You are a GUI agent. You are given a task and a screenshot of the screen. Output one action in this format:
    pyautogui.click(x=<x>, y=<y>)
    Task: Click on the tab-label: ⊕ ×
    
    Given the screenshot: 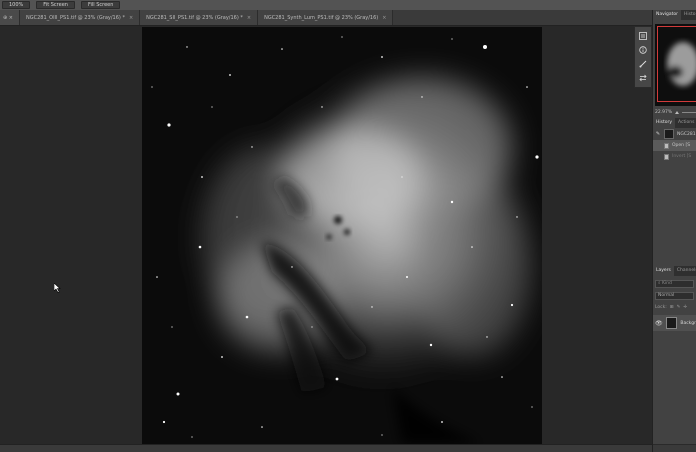 What is the action you would take?
    pyautogui.click(x=8, y=17)
    